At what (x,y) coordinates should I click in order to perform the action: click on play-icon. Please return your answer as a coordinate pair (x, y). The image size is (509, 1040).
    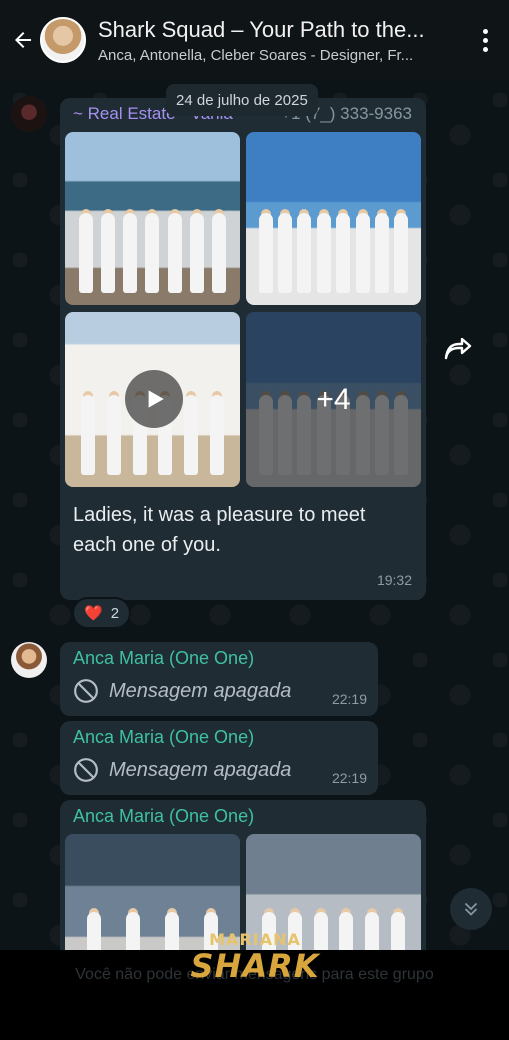
    Looking at the image, I should click on (154, 399).